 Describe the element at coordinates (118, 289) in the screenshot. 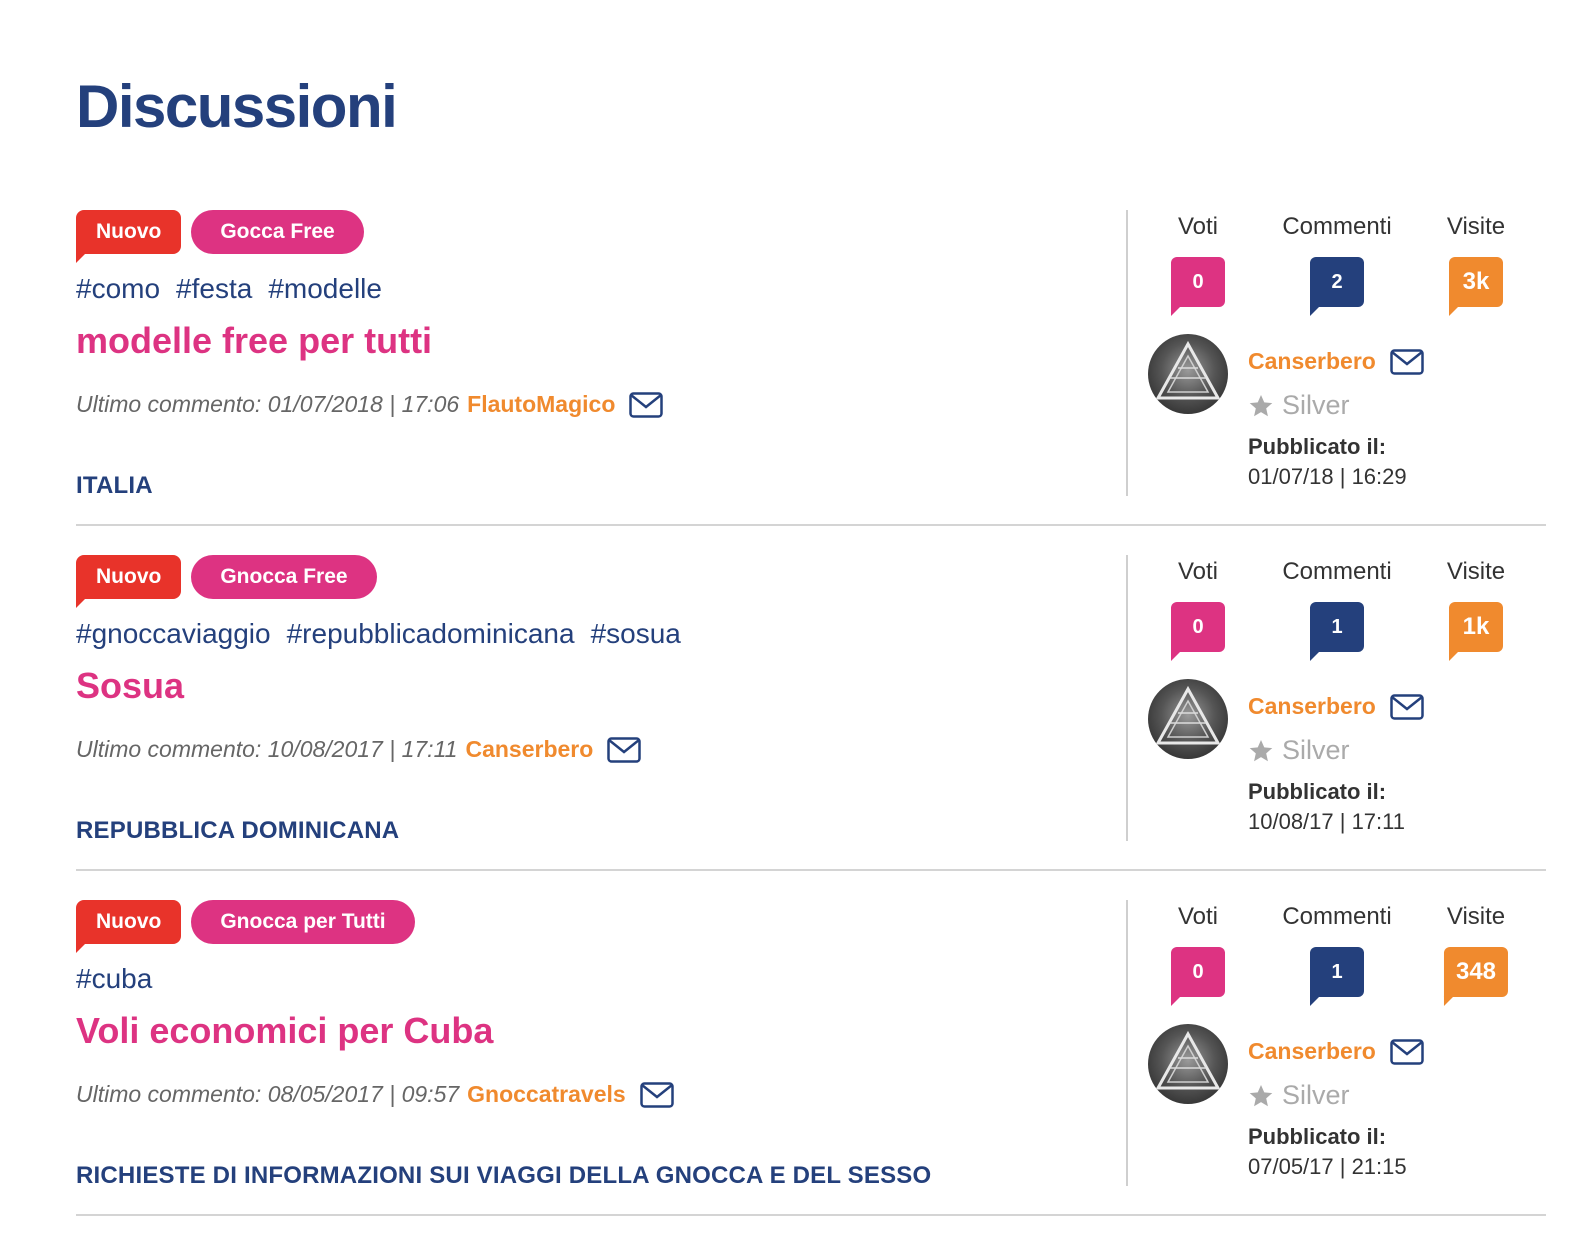

I see `tag-link: #como` at that location.